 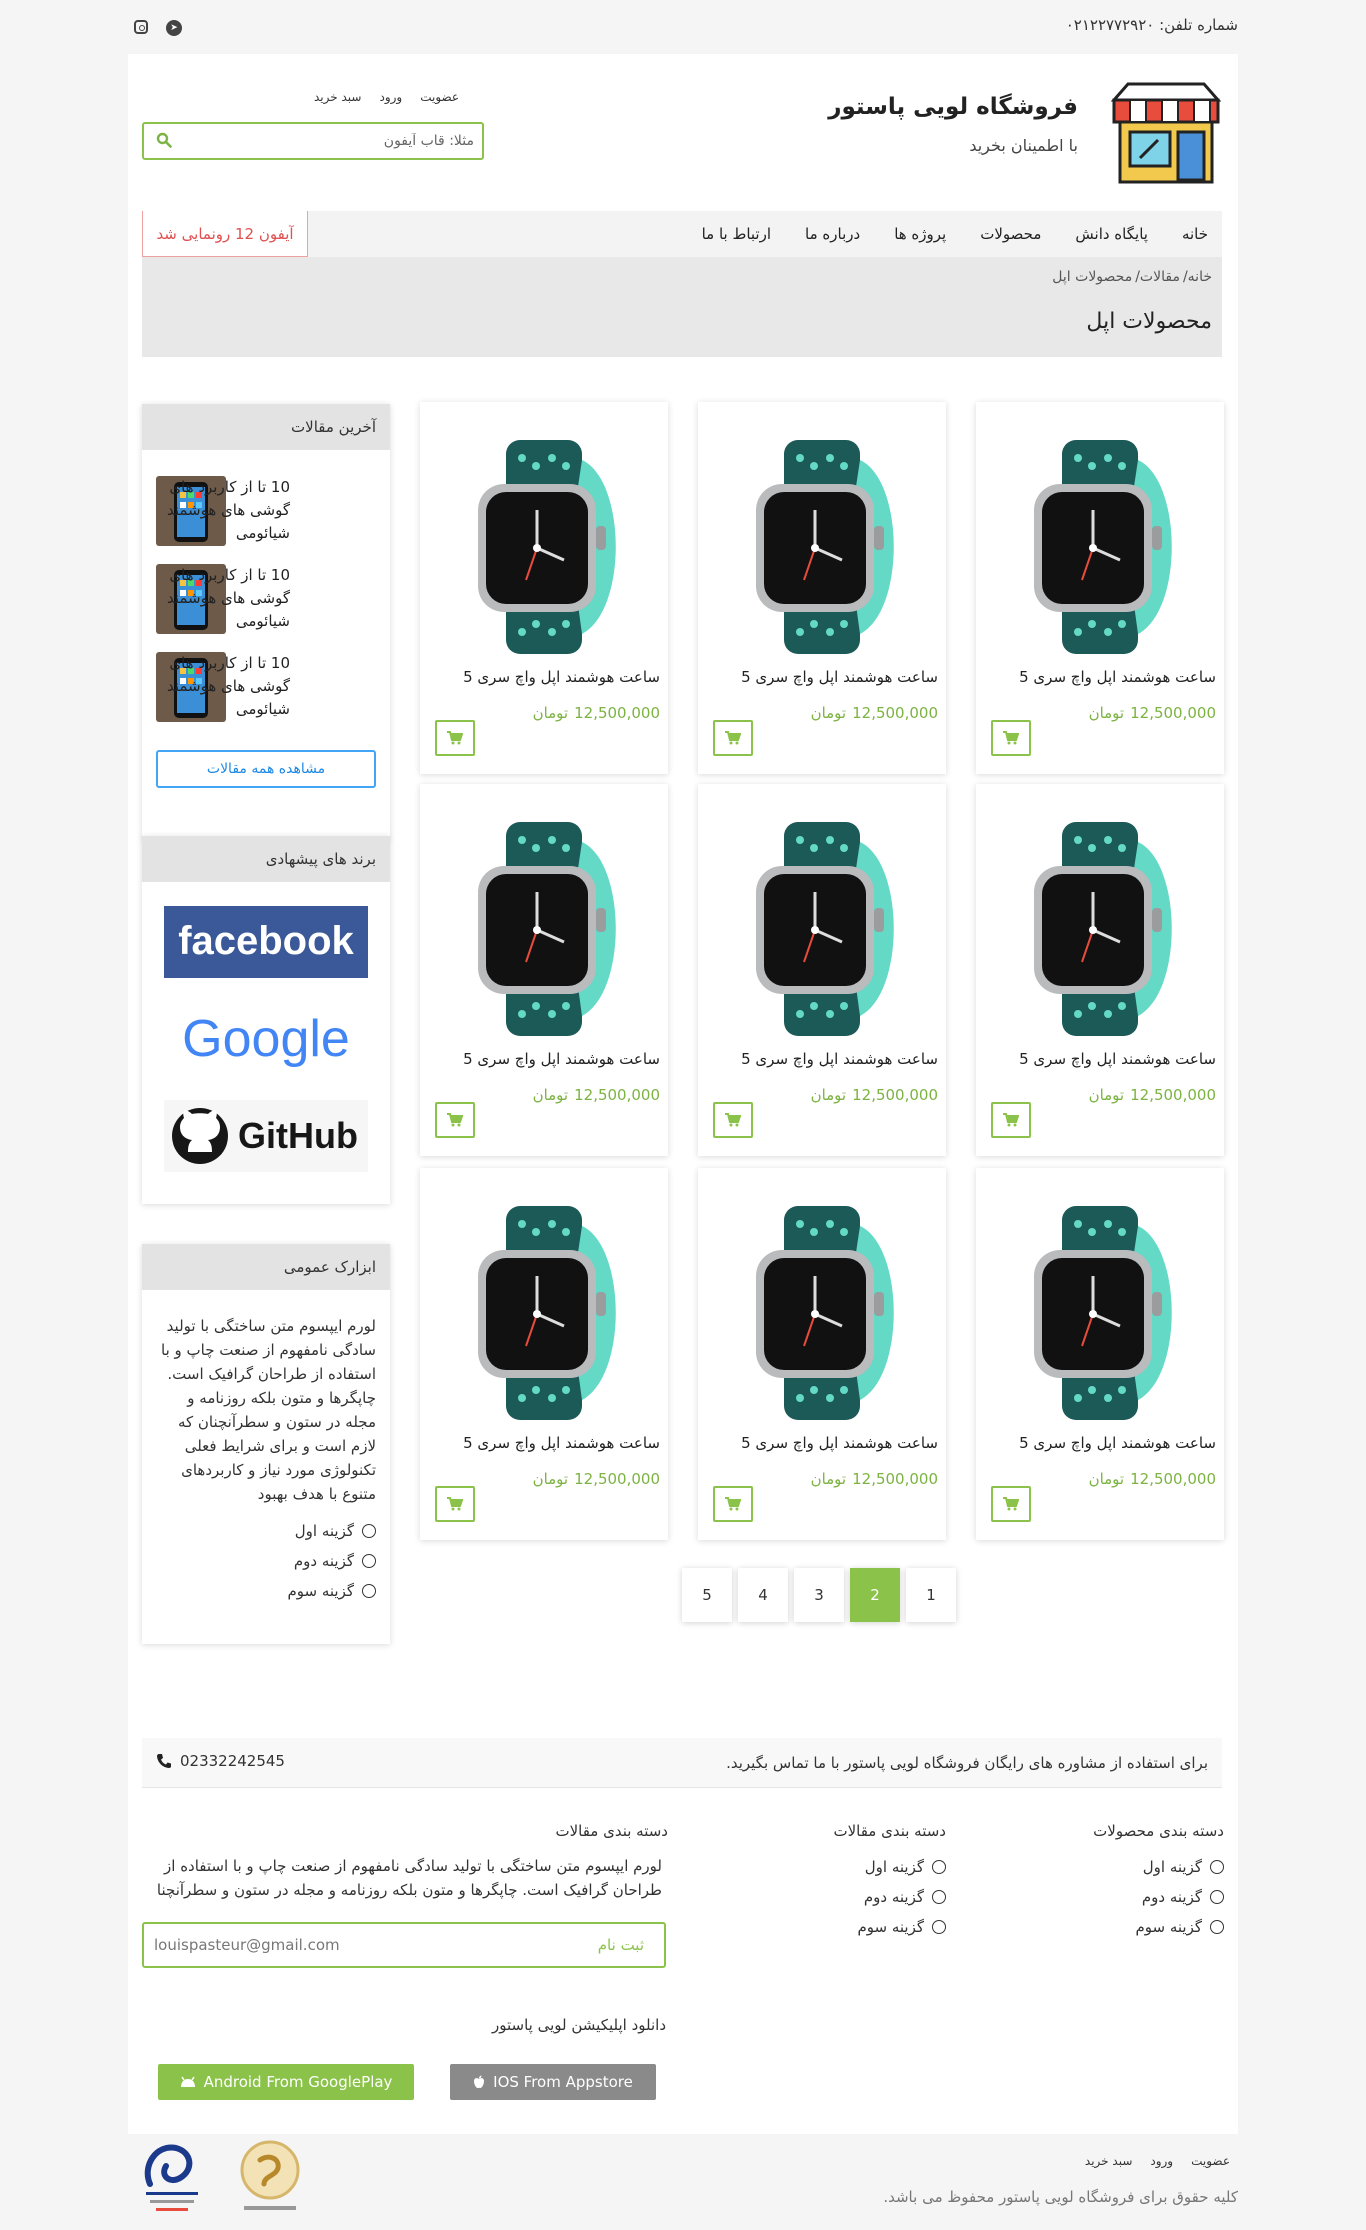 I want to click on nav-item-products: محصولات, so click(x=1010, y=234).